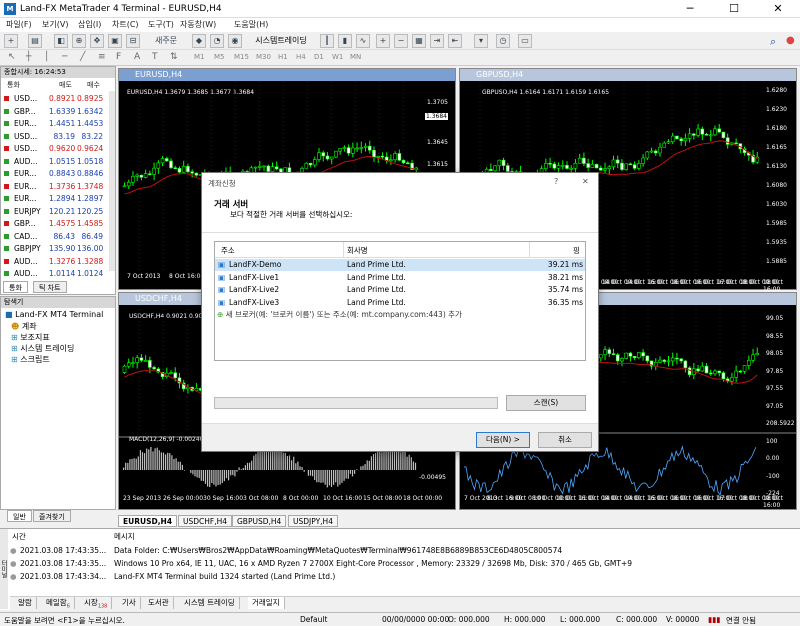 The width and height of the screenshot is (800, 626). Describe the element at coordinates (93, 85) in the screenshot. I see `col-ask: 매수` at that location.